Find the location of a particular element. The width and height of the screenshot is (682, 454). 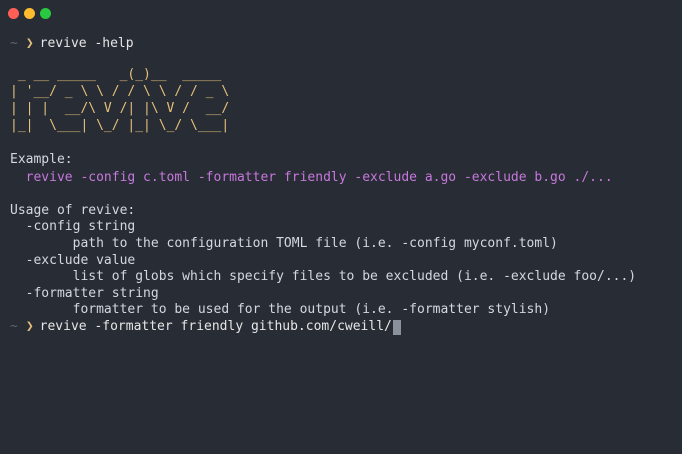

text-cursor is located at coordinates (396, 327).